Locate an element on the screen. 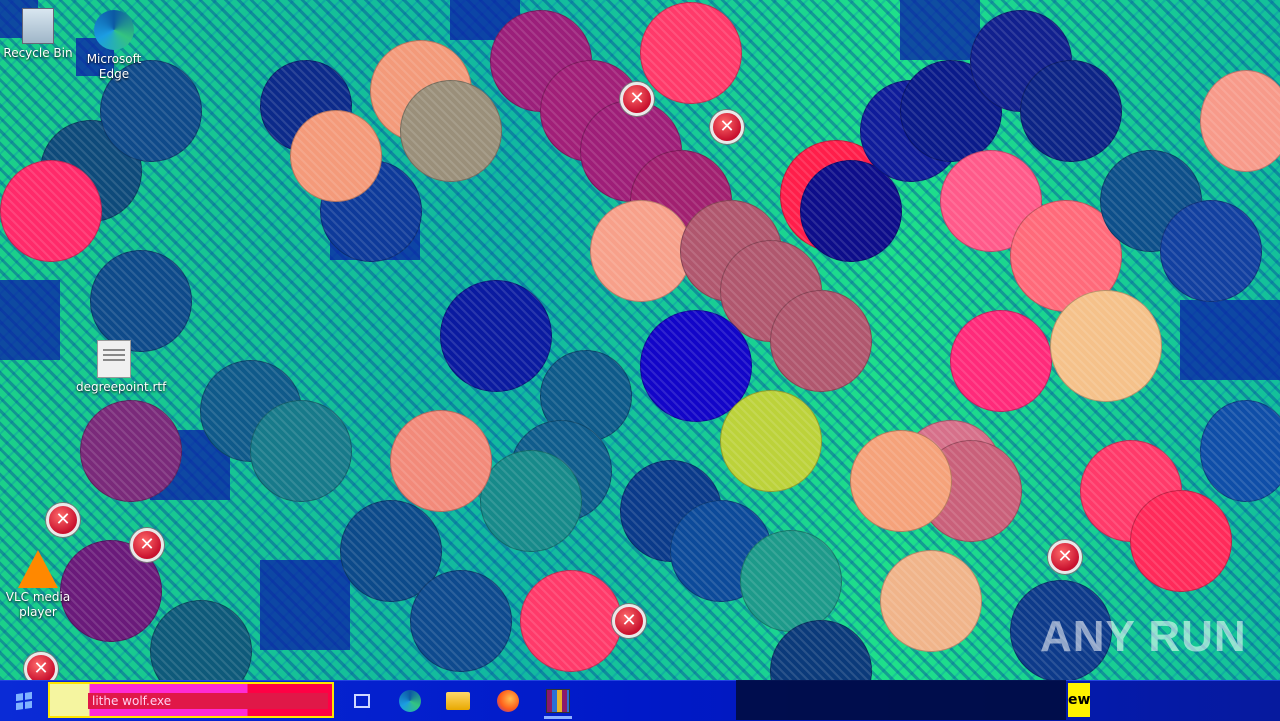 This screenshot has width=1280, height=721. tray-app-label: ewi is located at coordinates (1079, 700).